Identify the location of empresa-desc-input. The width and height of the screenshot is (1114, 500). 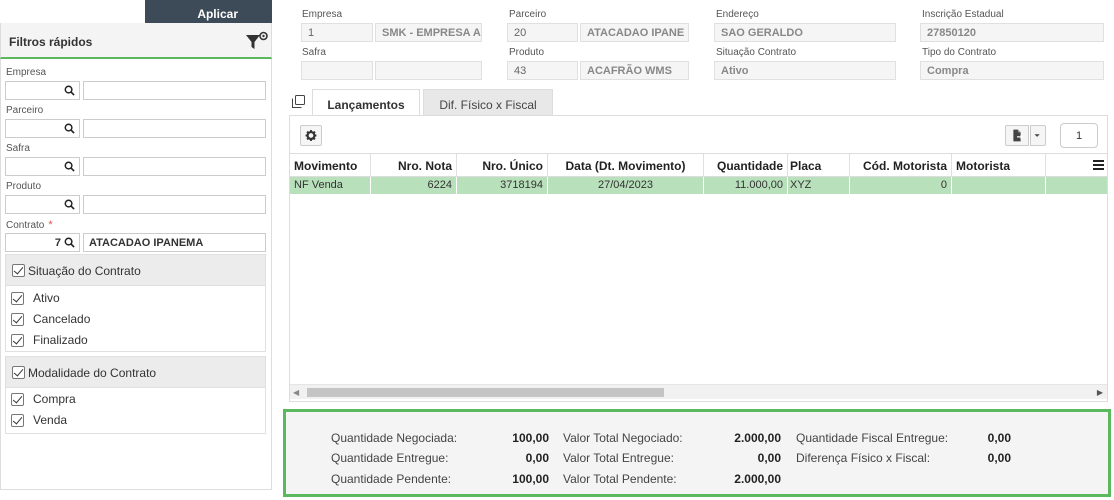
(174, 90).